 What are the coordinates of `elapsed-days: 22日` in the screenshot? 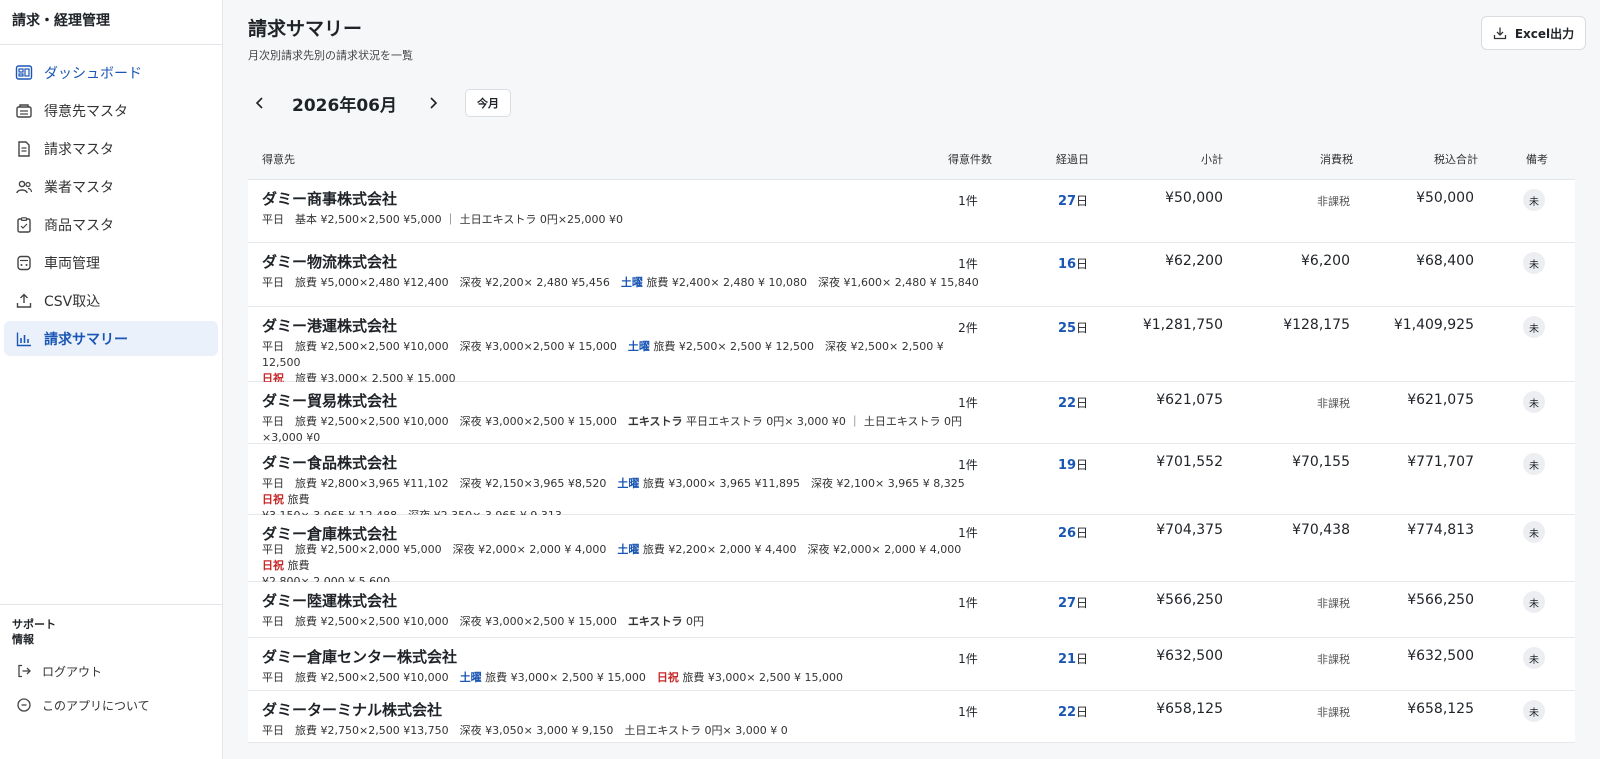 It's located at (1073, 402).